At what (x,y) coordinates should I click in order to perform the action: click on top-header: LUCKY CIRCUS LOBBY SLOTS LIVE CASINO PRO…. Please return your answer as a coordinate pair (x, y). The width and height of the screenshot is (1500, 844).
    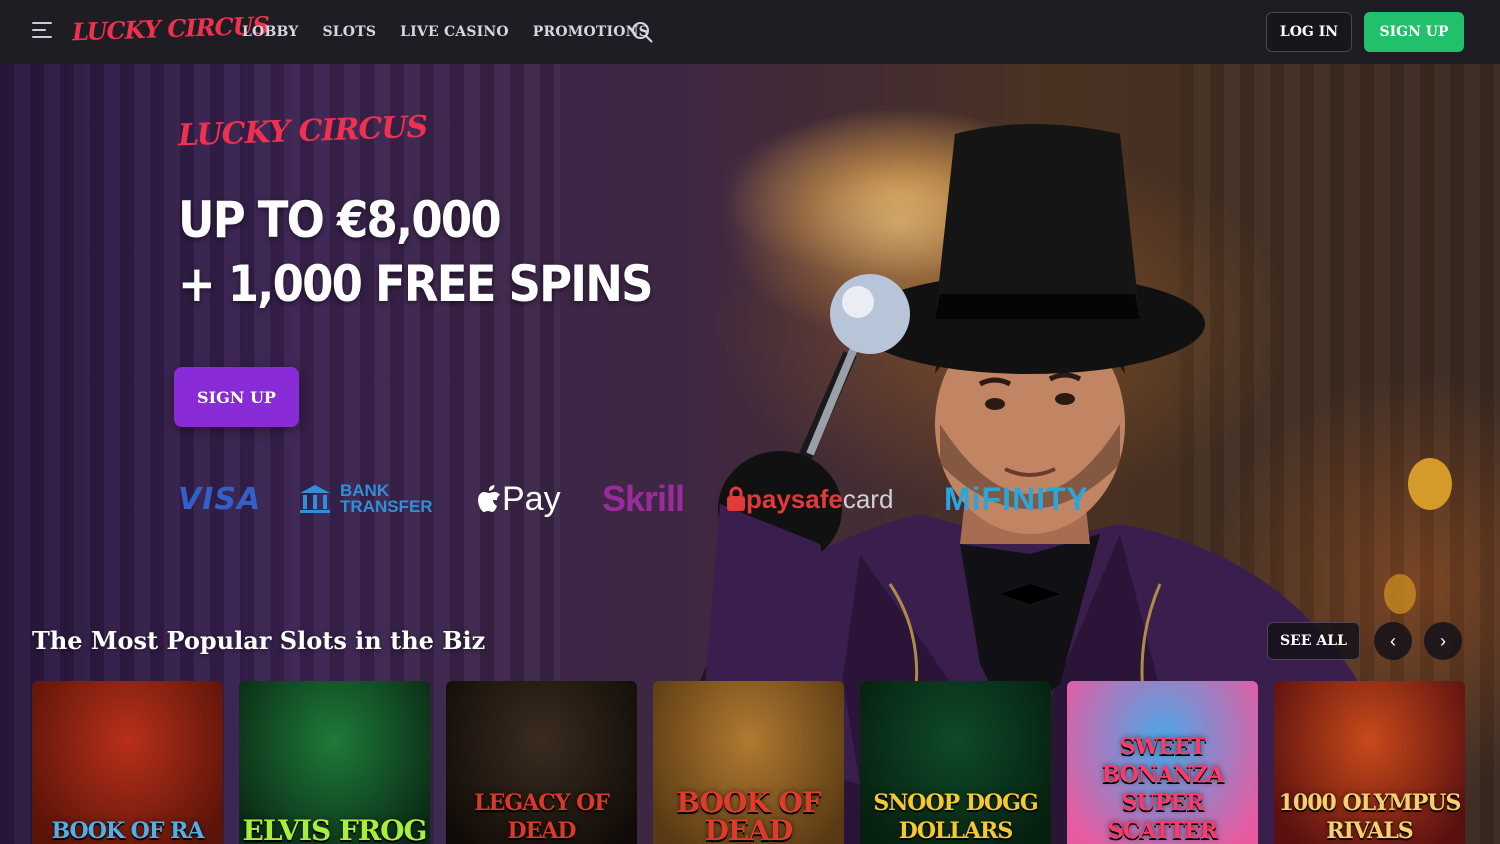
    Looking at the image, I should click on (750, 32).